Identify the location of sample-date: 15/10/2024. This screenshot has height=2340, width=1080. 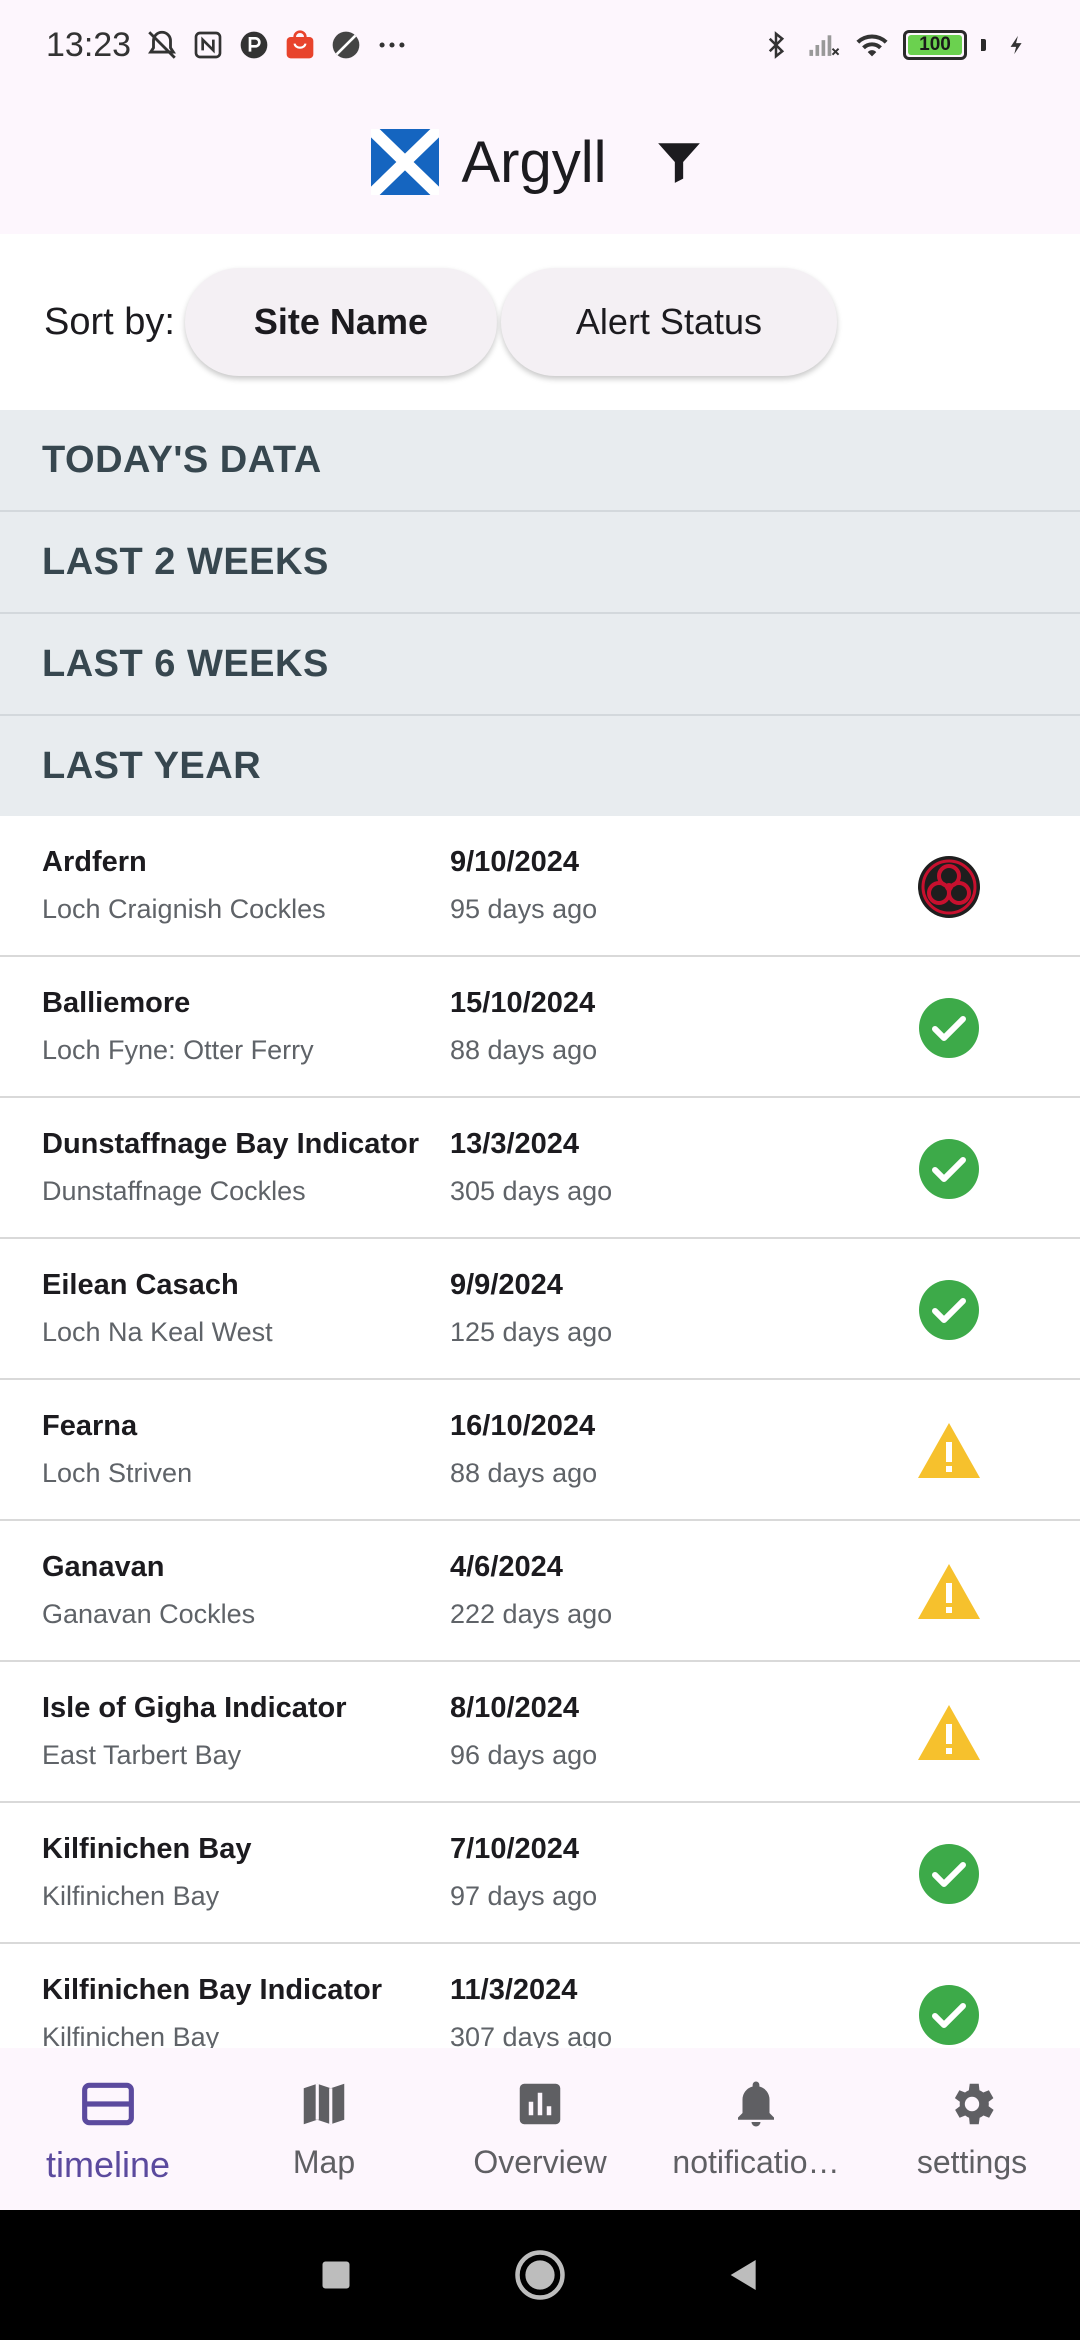
(523, 1003).